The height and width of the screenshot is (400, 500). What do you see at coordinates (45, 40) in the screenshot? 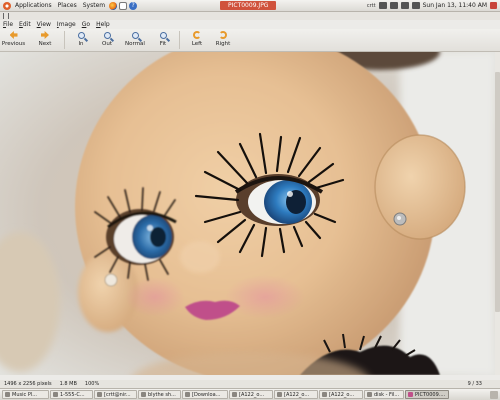
I see `next-button: Next` at bounding box center [45, 40].